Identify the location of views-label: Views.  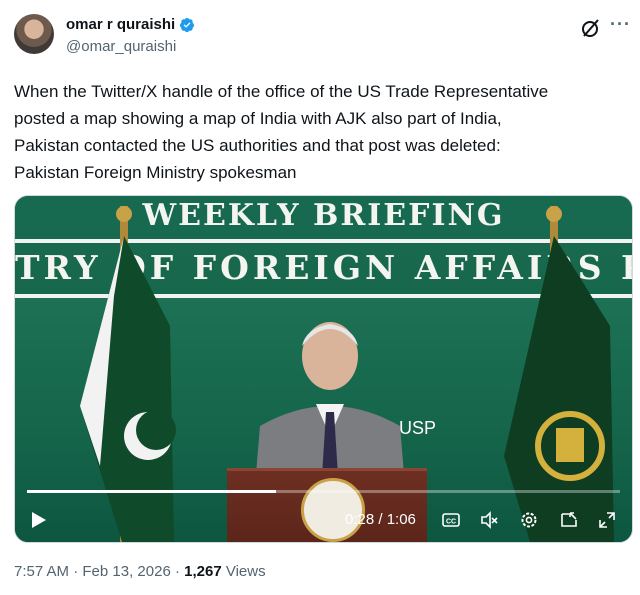
(245, 571).